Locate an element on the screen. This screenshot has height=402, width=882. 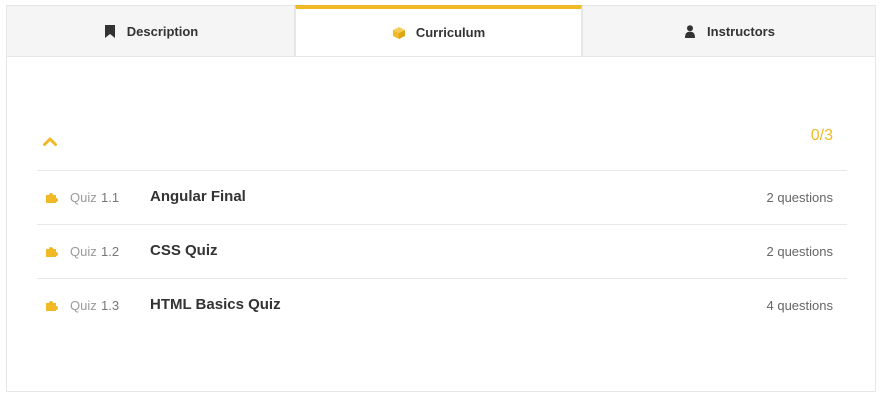
tab-instructors-label: Instructors is located at coordinates (741, 31).